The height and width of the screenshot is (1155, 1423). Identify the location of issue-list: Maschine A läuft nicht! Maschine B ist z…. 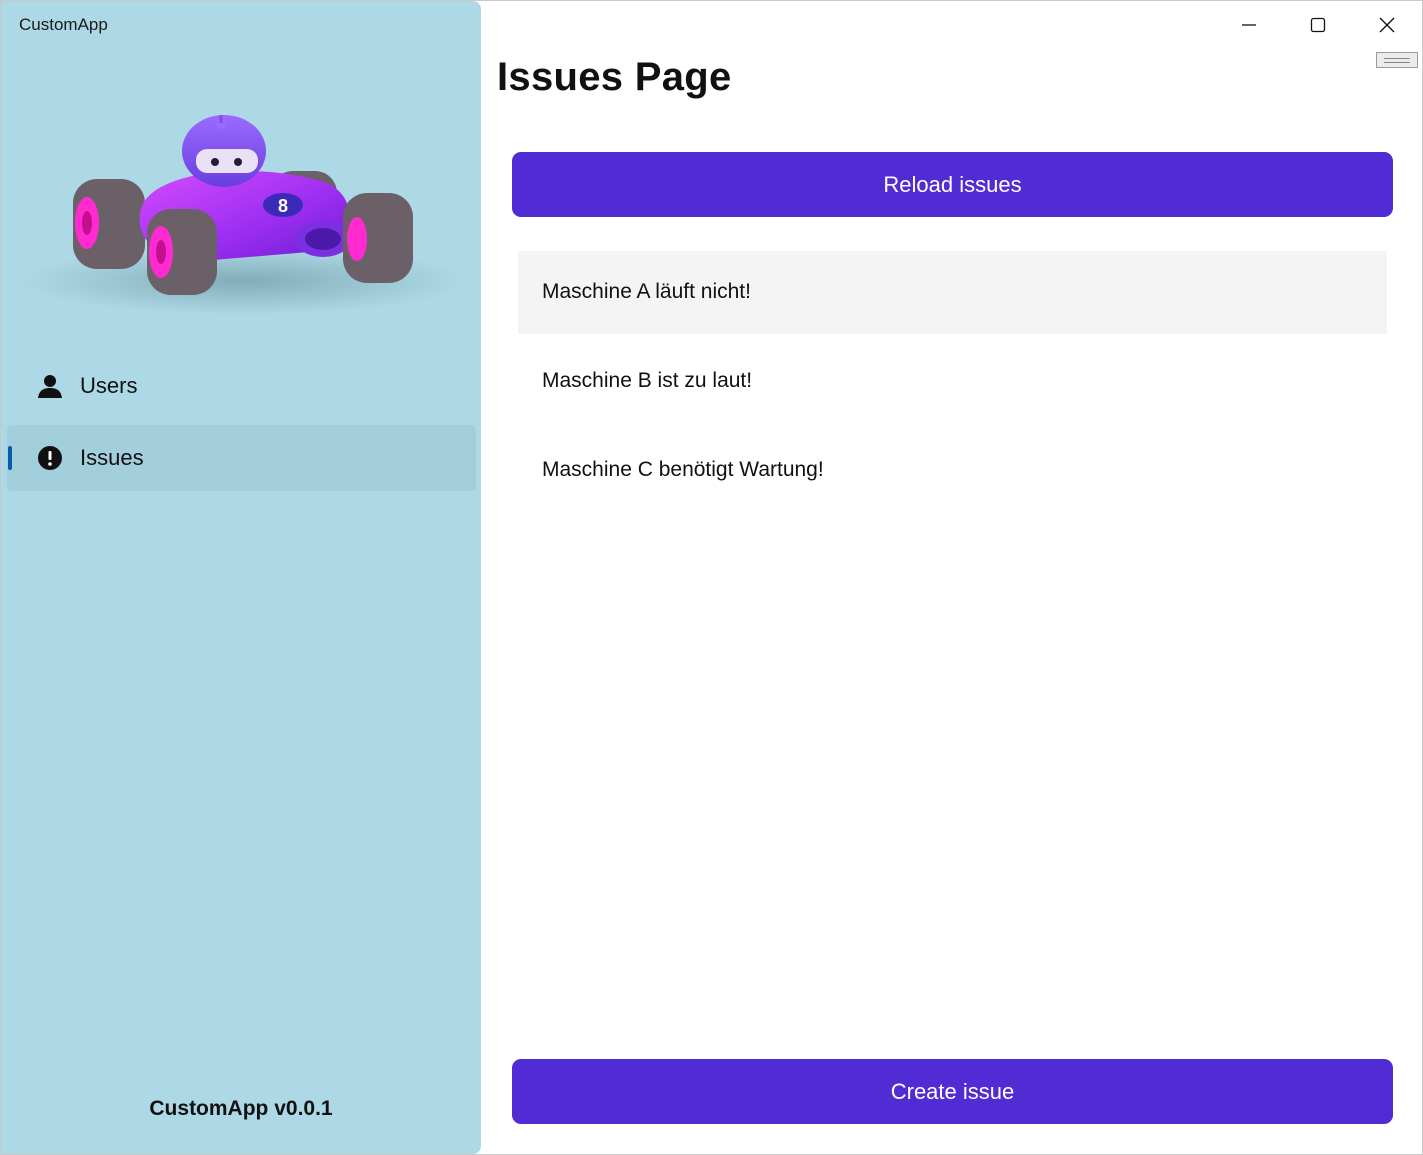
(952, 384).